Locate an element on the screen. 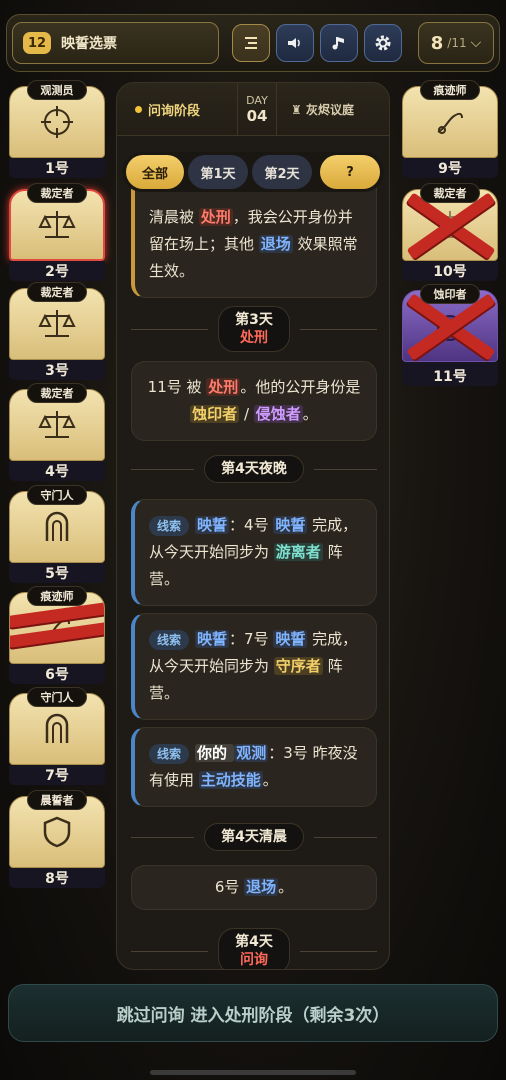  phase-bar: 问询阶段 DAY 04 ♜ 灰烬议庭 is located at coordinates (253, 109).